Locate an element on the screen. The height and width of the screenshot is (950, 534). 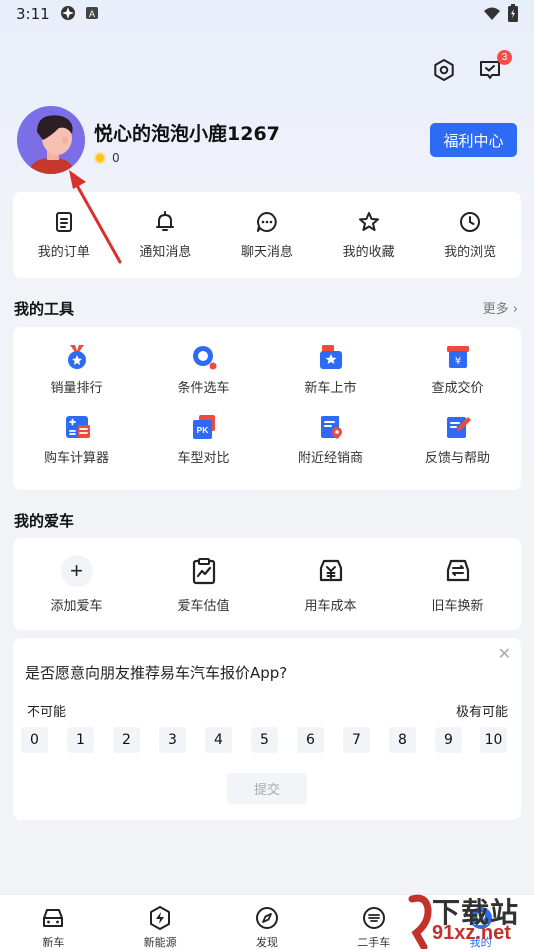
rating-option: 7 is located at coordinates (356, 740).